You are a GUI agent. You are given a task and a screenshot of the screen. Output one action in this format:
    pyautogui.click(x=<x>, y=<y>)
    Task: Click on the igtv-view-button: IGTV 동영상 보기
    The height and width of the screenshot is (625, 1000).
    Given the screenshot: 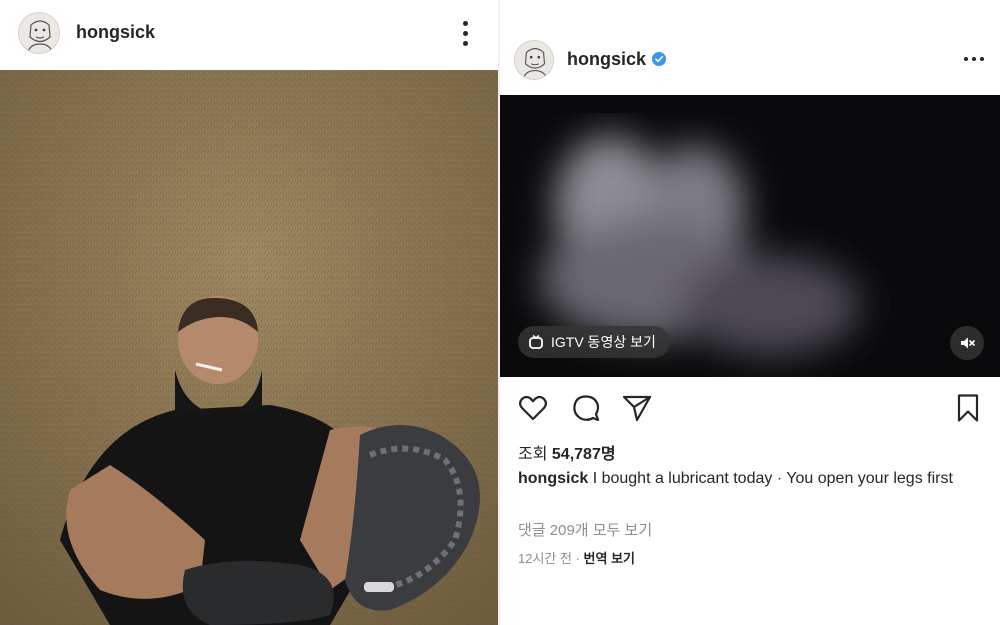 What is the action you would take?
    pyautogui.click(x=594, y=342)
    